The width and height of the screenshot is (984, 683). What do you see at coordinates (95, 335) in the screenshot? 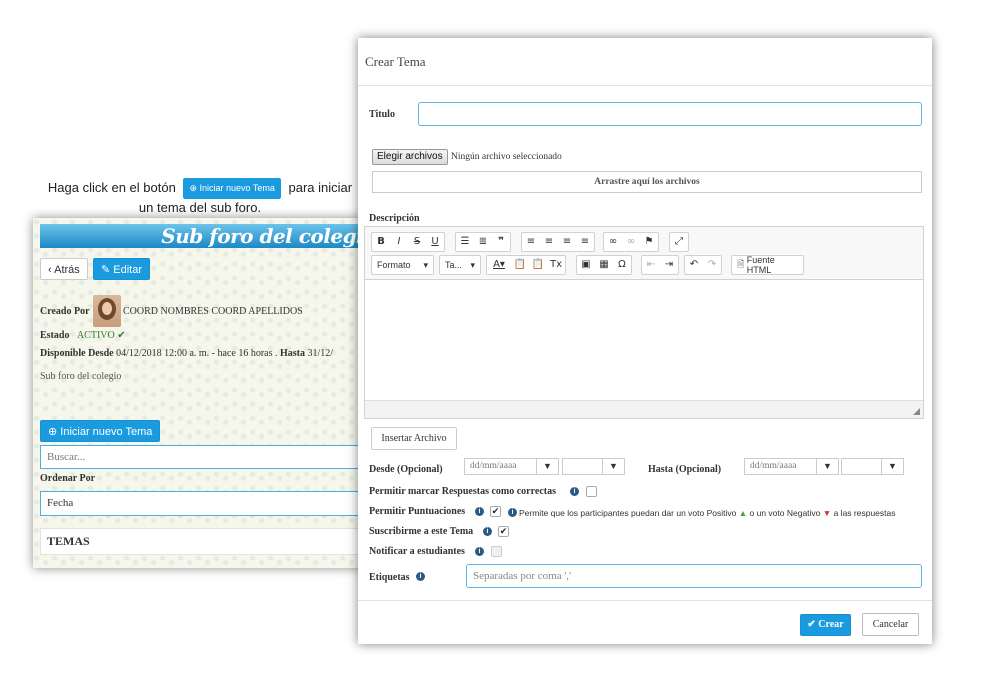
I see `status-value: ACTIVO` at bounding box center [95, 335].